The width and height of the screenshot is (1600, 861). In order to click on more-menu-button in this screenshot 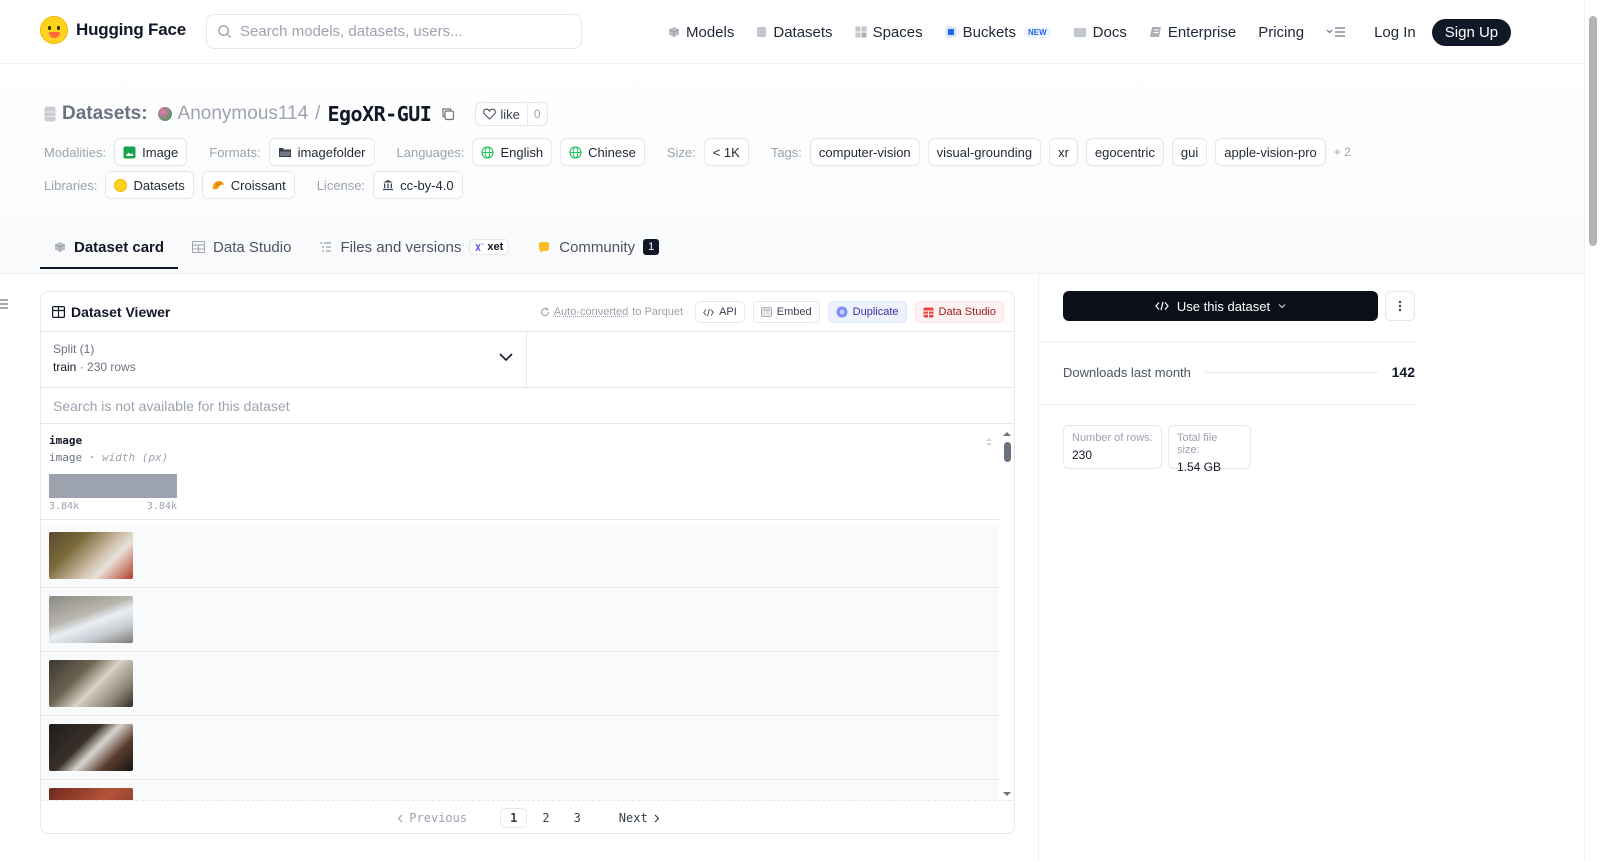, I will do `click(1336, 32)`.